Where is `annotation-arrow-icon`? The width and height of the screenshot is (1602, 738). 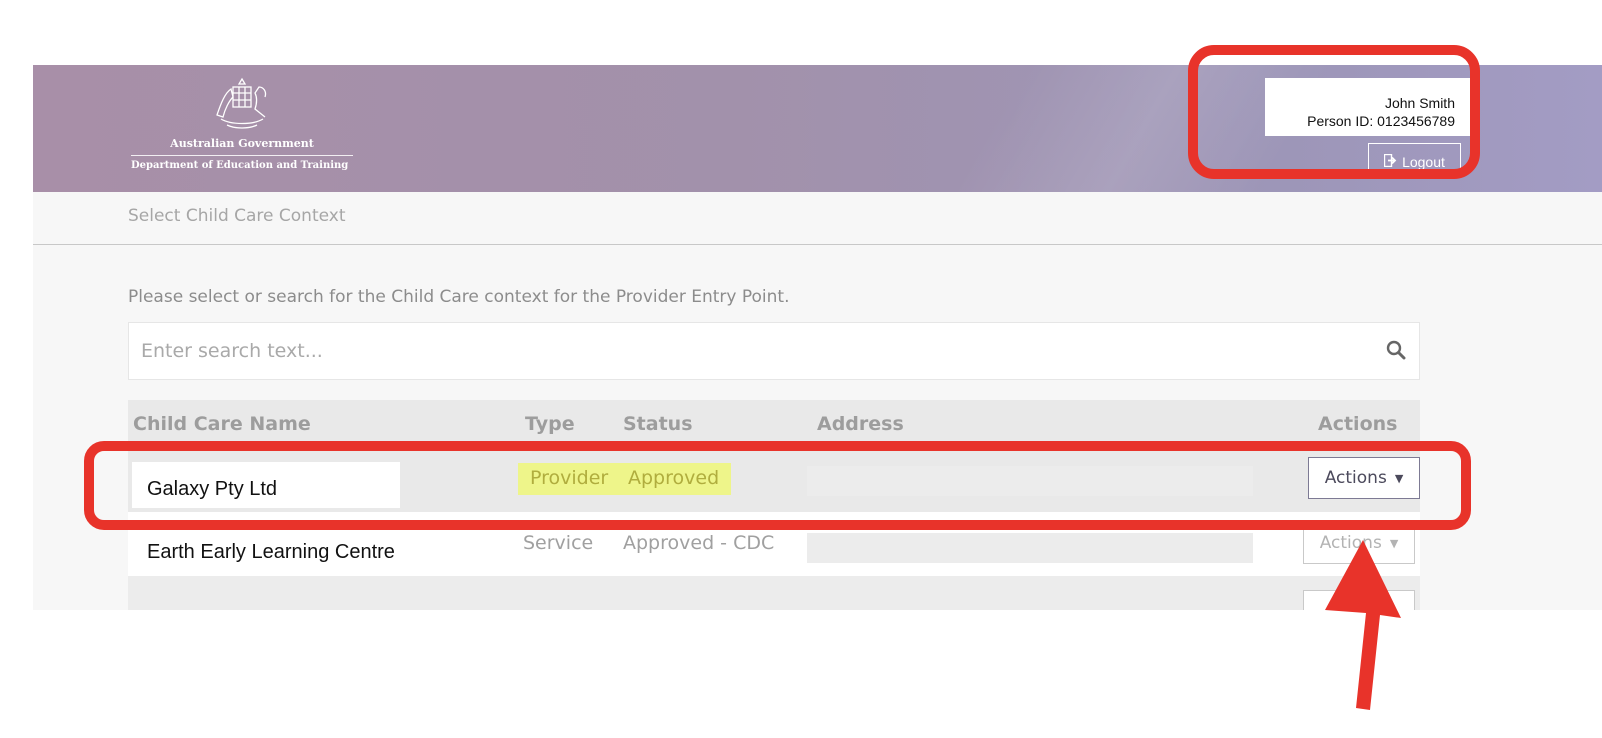
annotation-arrow-icon is located at coordinates (1363, 625).